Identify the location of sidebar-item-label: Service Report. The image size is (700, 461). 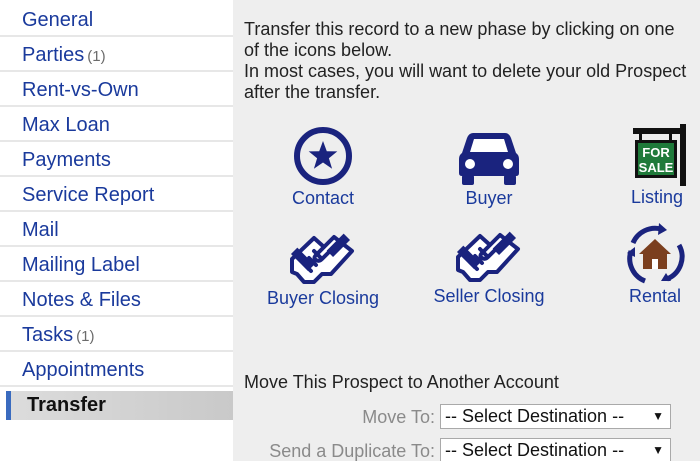
(88, 195).